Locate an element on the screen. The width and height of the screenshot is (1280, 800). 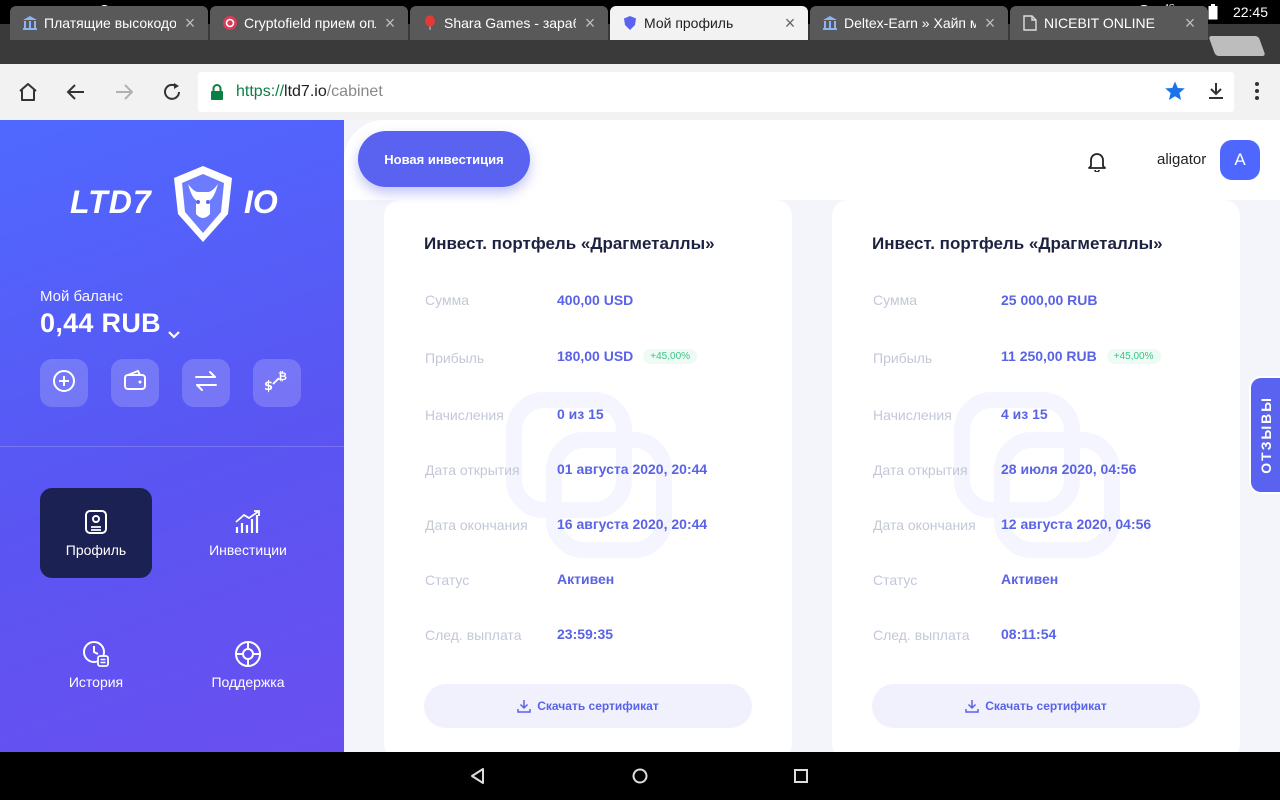
row-value: 180,00 USD +45,00% is located at coordinates (627, 356).